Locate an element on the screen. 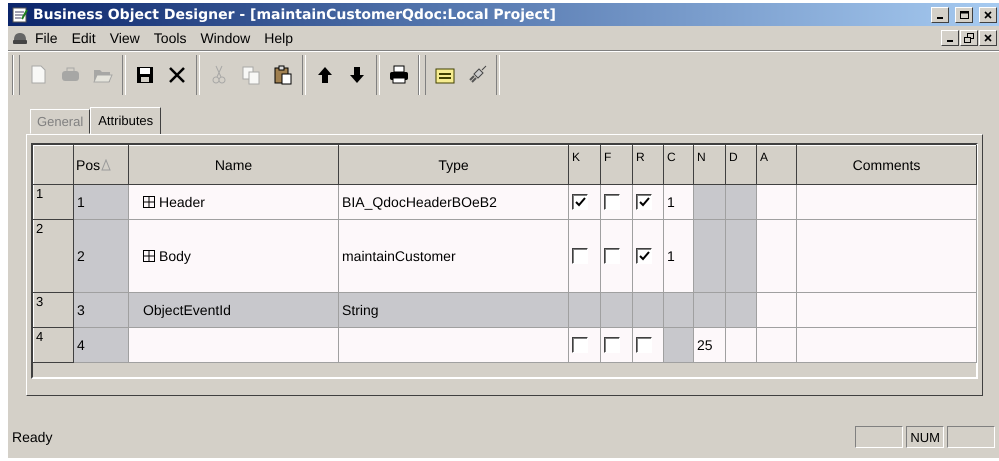 The height and width of the screenshot is (461, 999). column-label: Pos is located at coordinates (88, 165).